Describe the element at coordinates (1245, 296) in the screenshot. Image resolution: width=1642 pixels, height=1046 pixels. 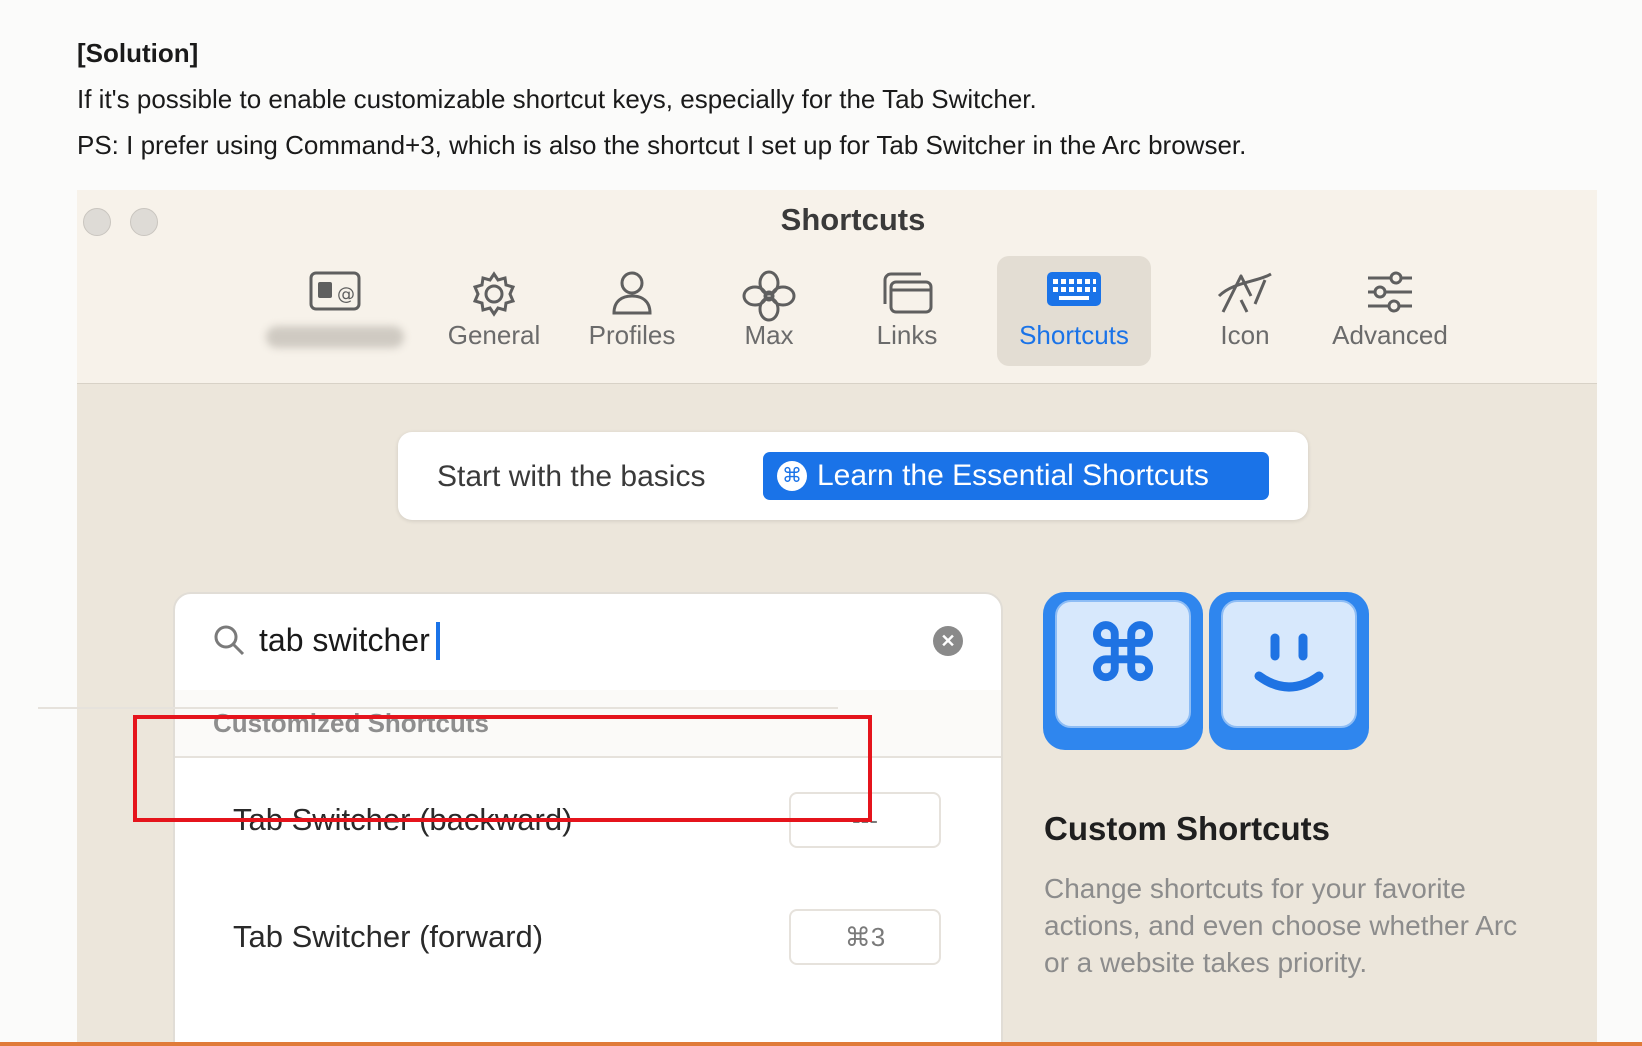
I see `arc-logo-icon` at that location.